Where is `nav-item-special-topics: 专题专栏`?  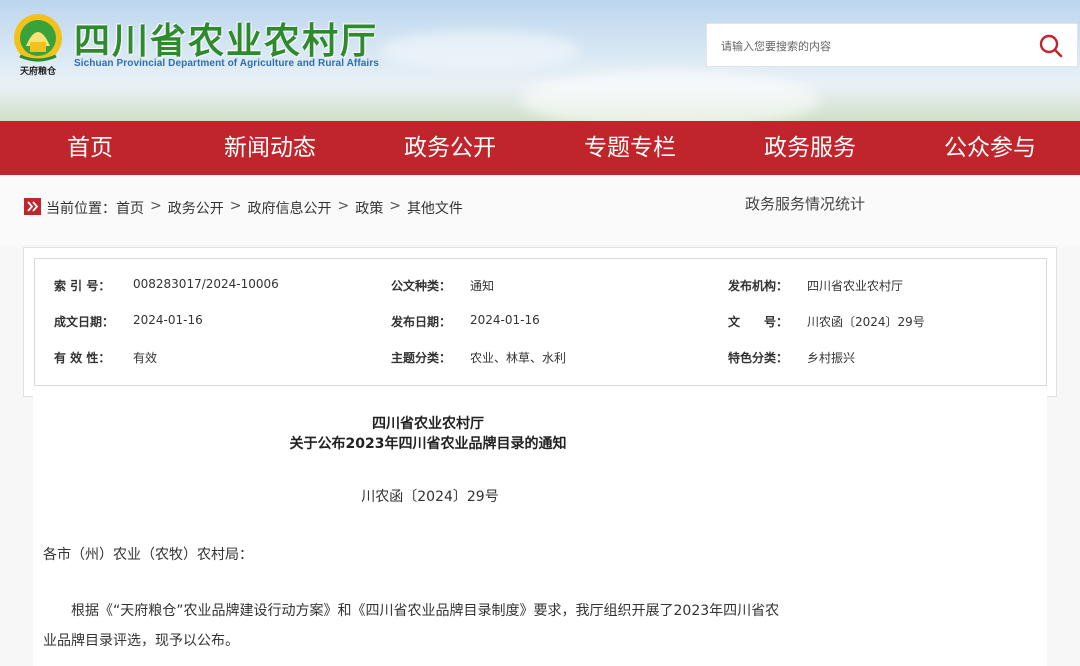 nav-item-special-topics: 专题专栏 is located at coordinates (630, 148).